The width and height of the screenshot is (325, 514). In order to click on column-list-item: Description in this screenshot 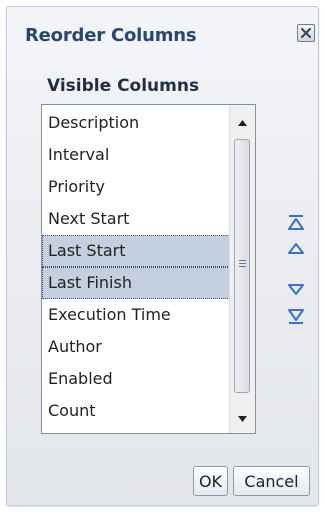, I will do `click(136, 123)`.